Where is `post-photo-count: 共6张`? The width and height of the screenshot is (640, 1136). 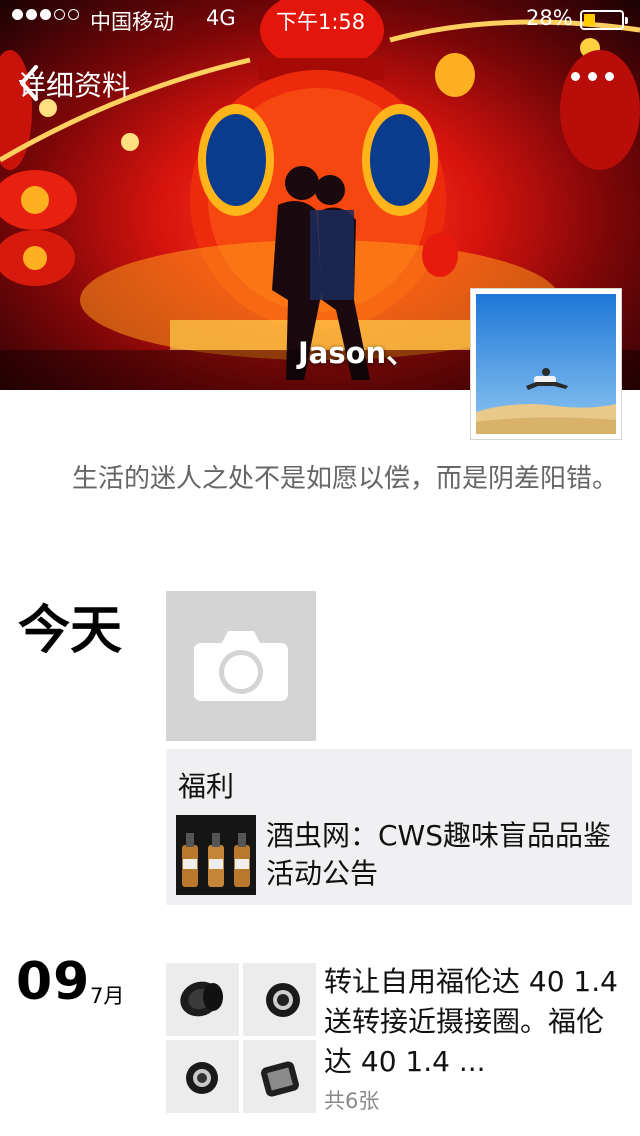 post-photo-count: 共6张 is located at coordinates (352, 1101).